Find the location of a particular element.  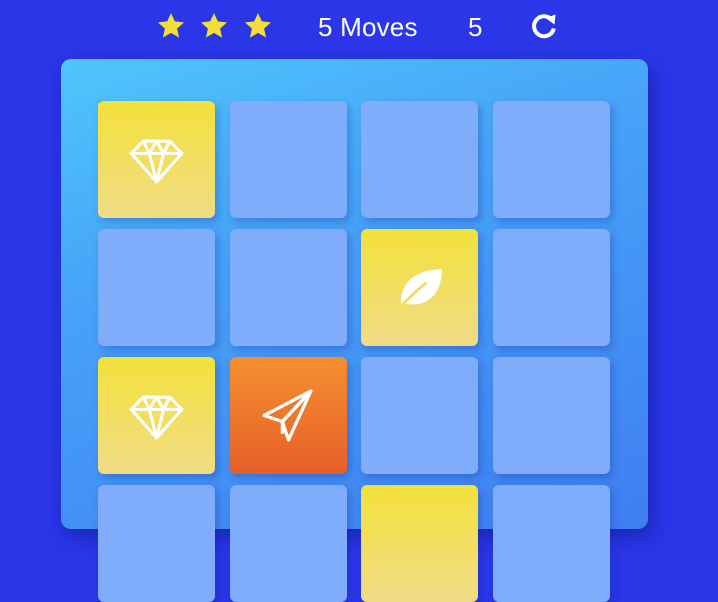

restart-icon is located at coordinates (544, 26).